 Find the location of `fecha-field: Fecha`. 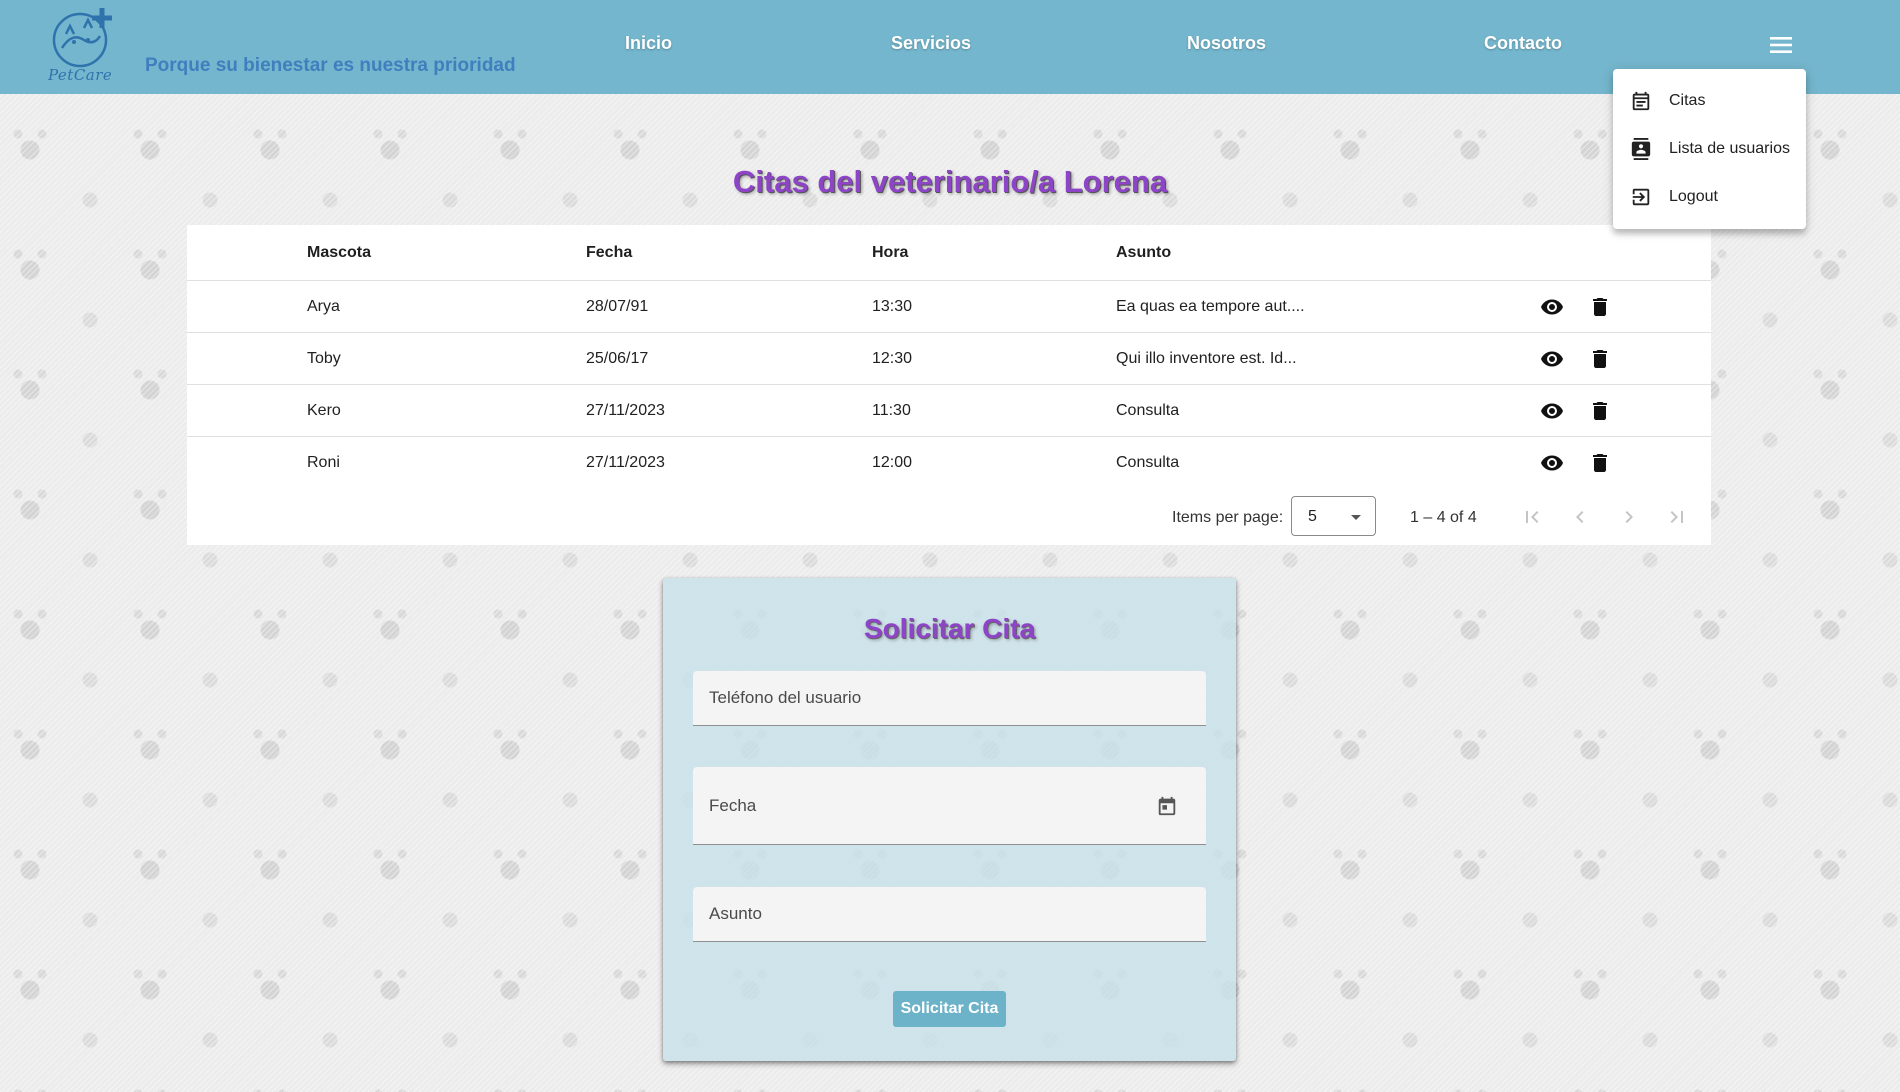

fecha-field: Fecha is located at coordinates (949, 806).